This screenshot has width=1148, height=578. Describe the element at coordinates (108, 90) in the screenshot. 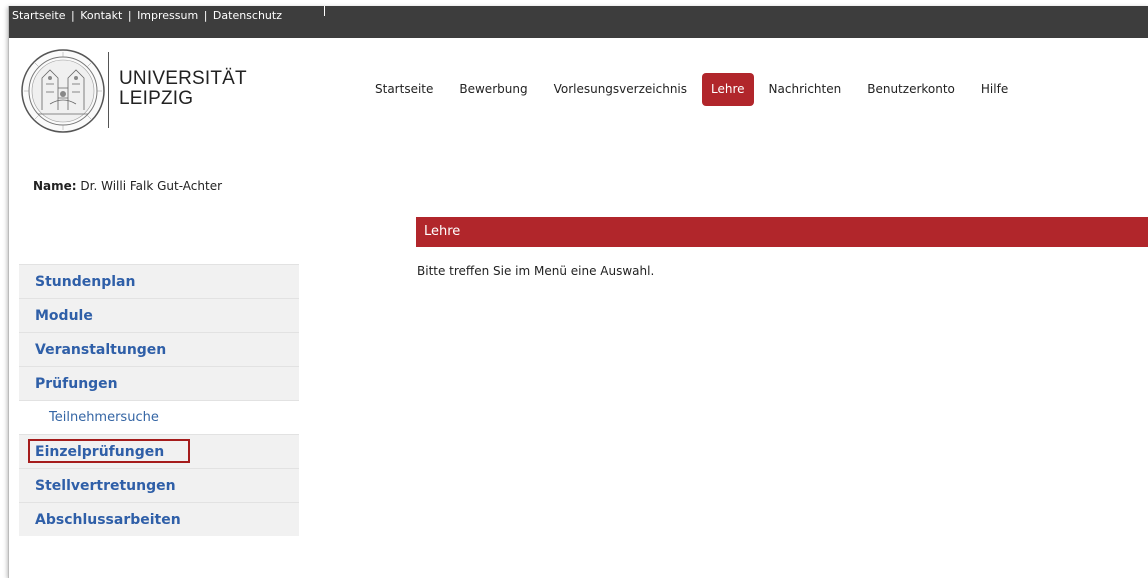

I see `logo-divider` at that location.